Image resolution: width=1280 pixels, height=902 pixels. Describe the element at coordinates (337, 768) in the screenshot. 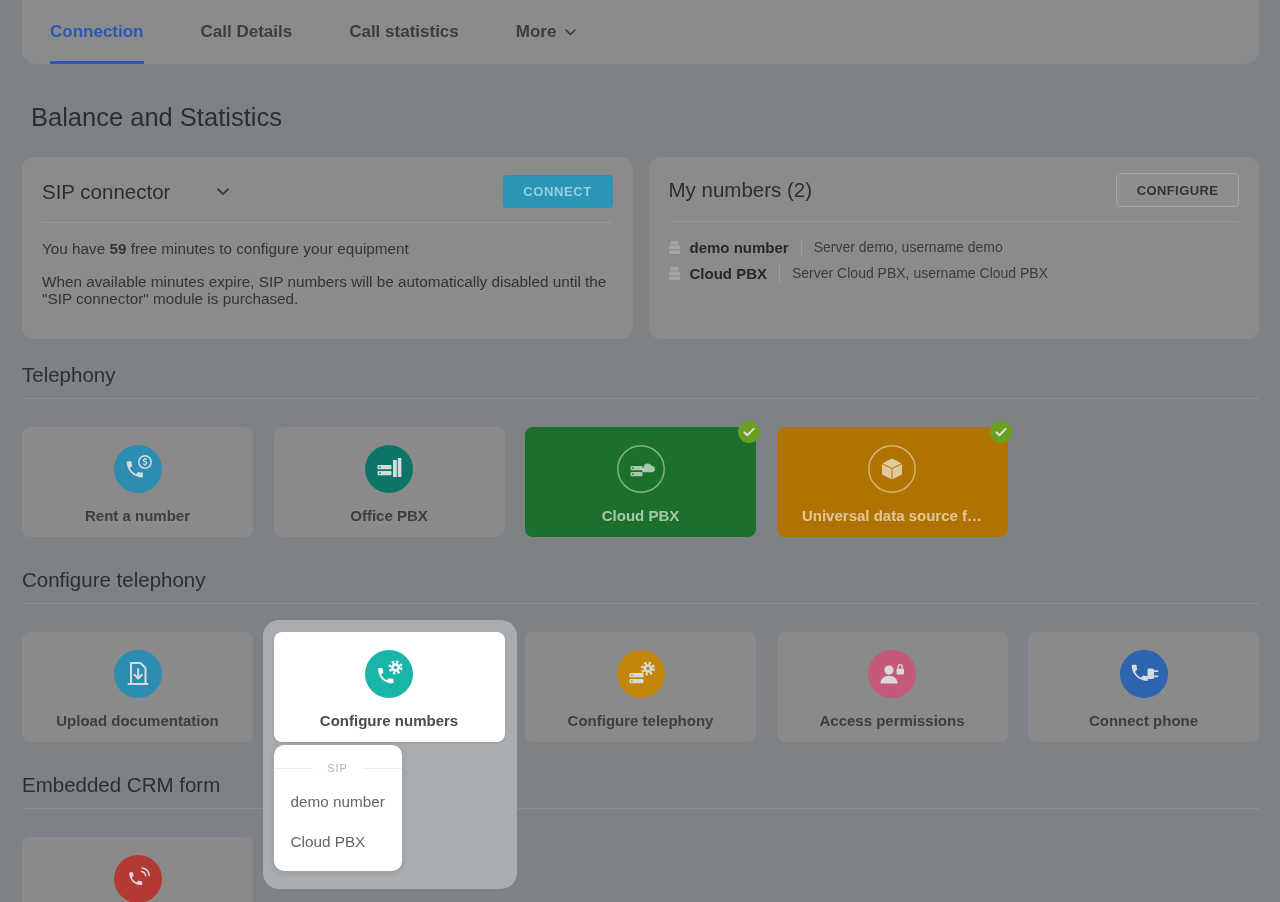

I see `menu-group-label: SIP` at that location.